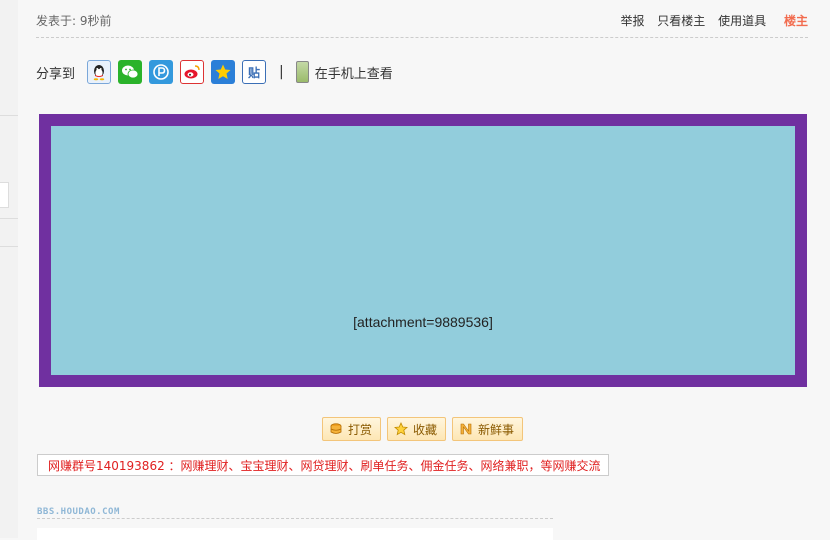  I want to click on news-label: 新鲜事, so click(496, 429).